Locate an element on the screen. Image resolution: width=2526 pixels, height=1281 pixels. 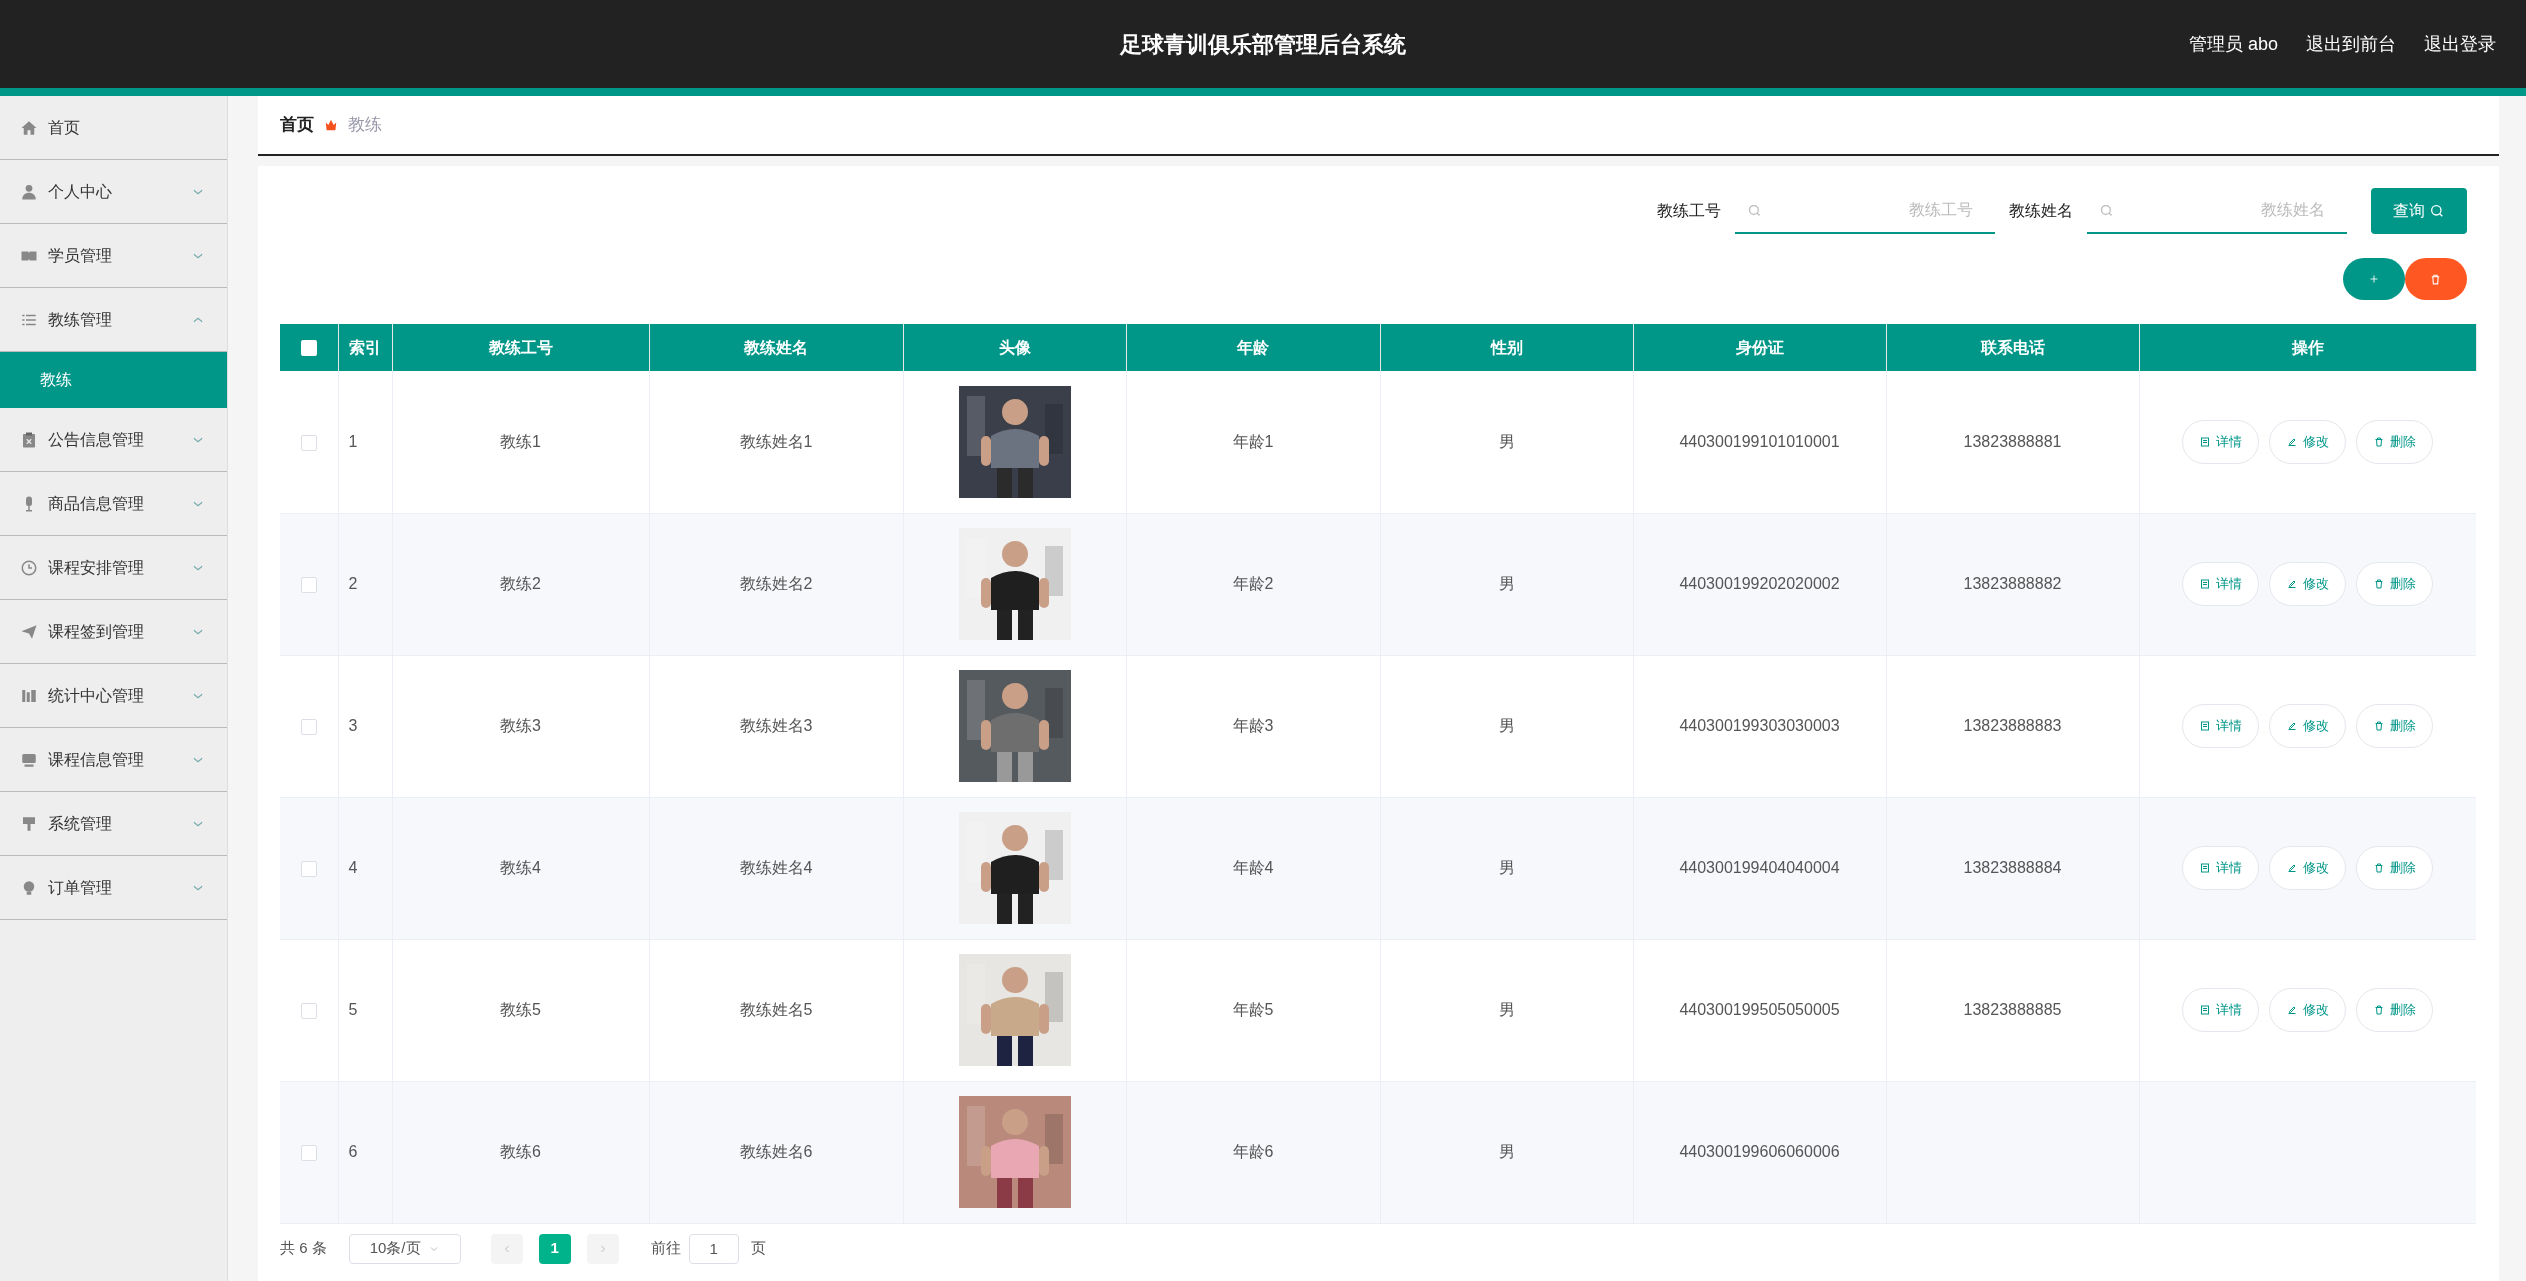
field-label: 教练工号 is located at coordinates (1688, 211).